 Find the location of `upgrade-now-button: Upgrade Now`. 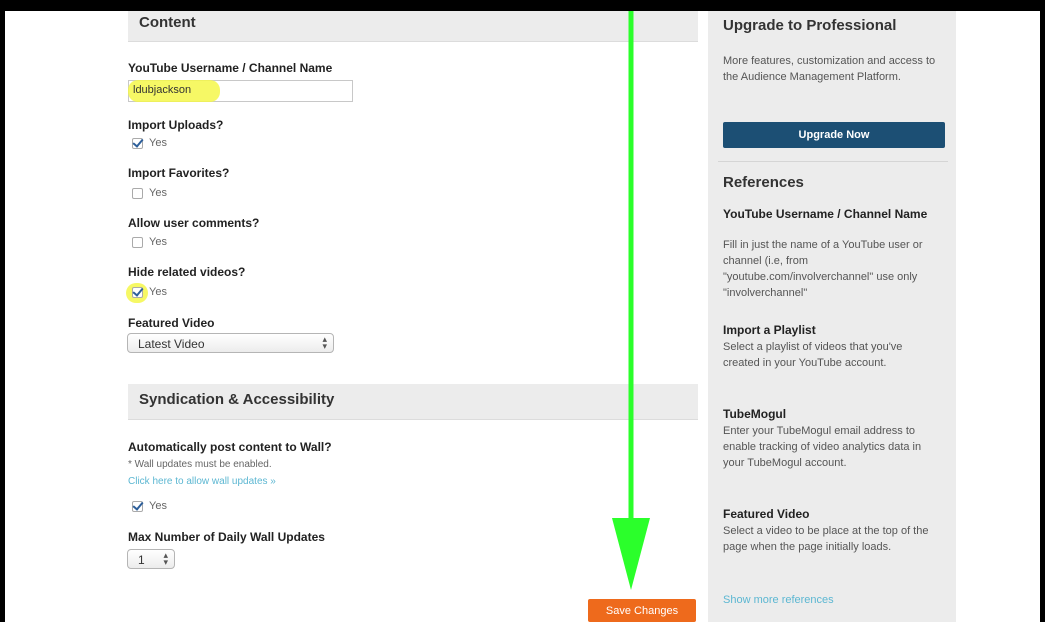

upgrade-now-button: Upgrade Now is located at coordinates (834, 135).